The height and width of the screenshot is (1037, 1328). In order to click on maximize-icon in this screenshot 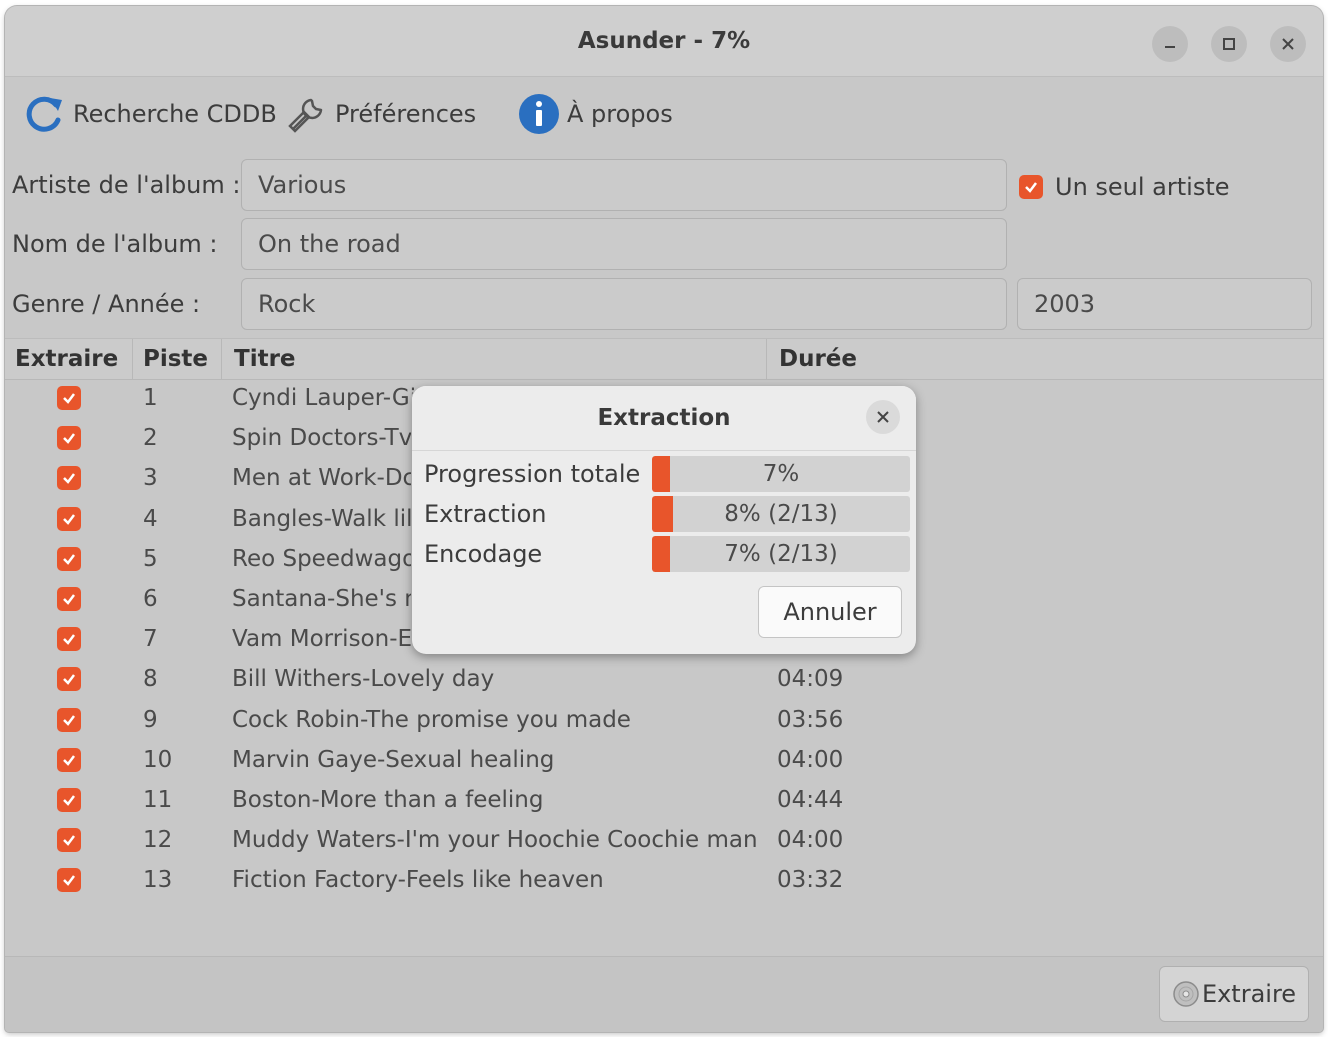, I will do `click(1229, 44)`.